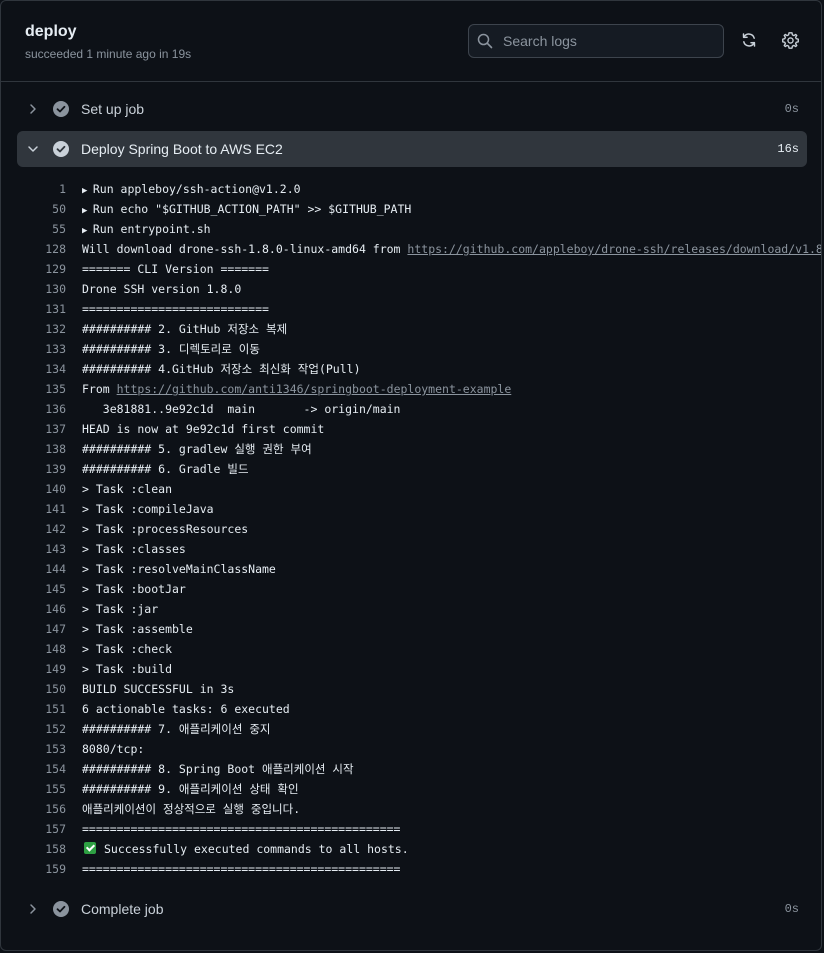 Image resolution: width=824 pixels, height=953 pixels. What do you see at coordinates (45, 609) in the screenshot?
I see `line-number: 146` at bounding box center [45, 609].